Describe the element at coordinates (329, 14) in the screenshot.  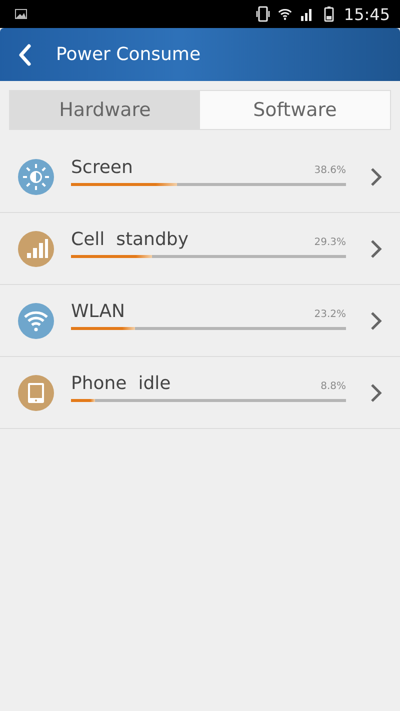
I see `battery-icon` at that location.